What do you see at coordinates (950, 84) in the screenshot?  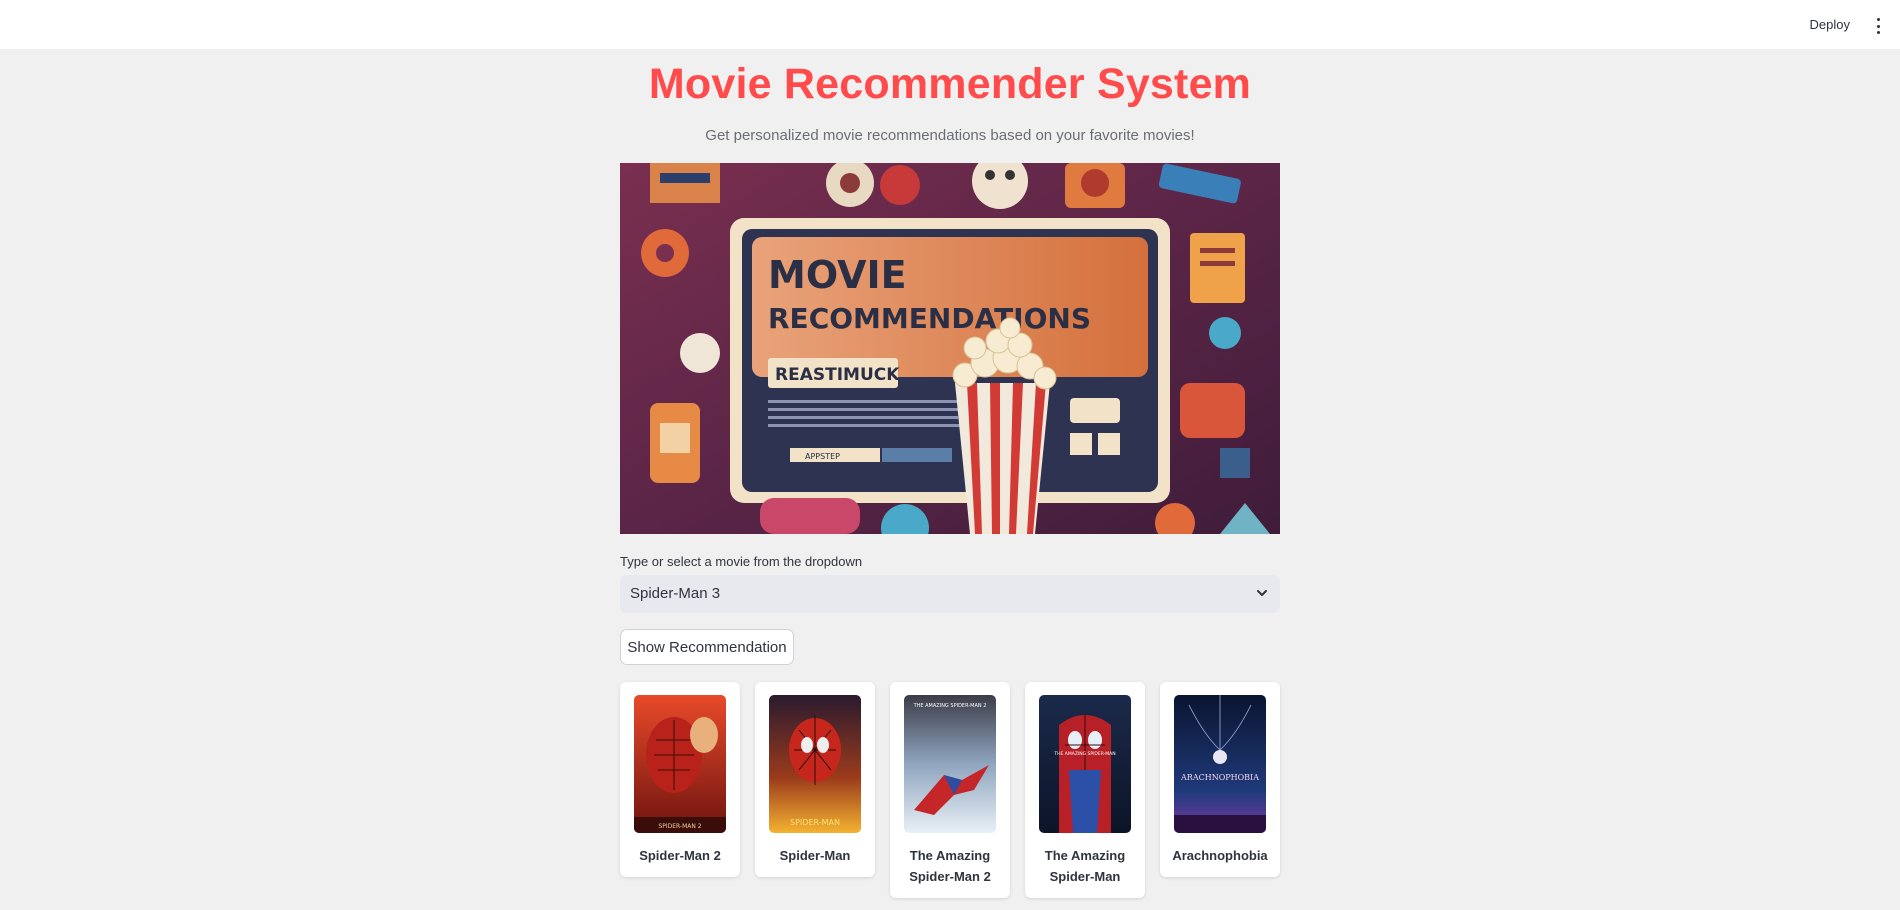 I see `page-title: Movie Recommender System` at bounding box center [950, 84].